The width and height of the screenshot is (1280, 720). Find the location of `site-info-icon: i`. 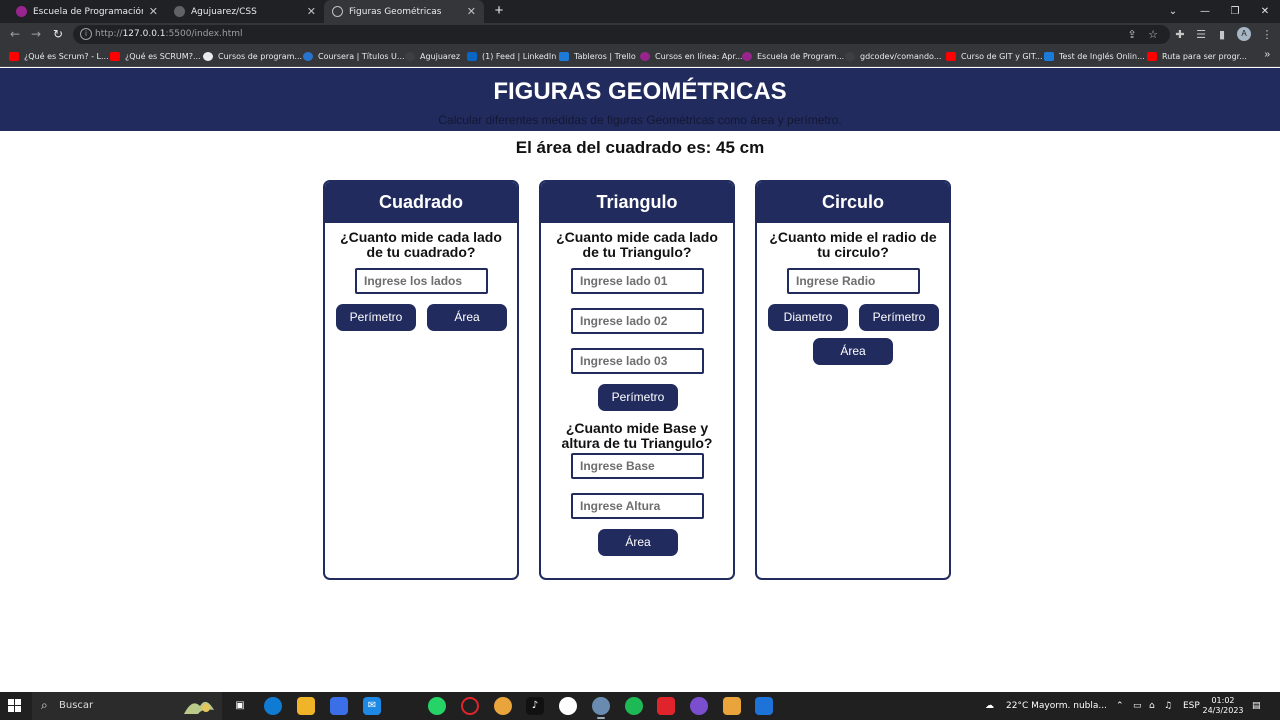

site-info-icon: i is located at coordinates (86, 34).